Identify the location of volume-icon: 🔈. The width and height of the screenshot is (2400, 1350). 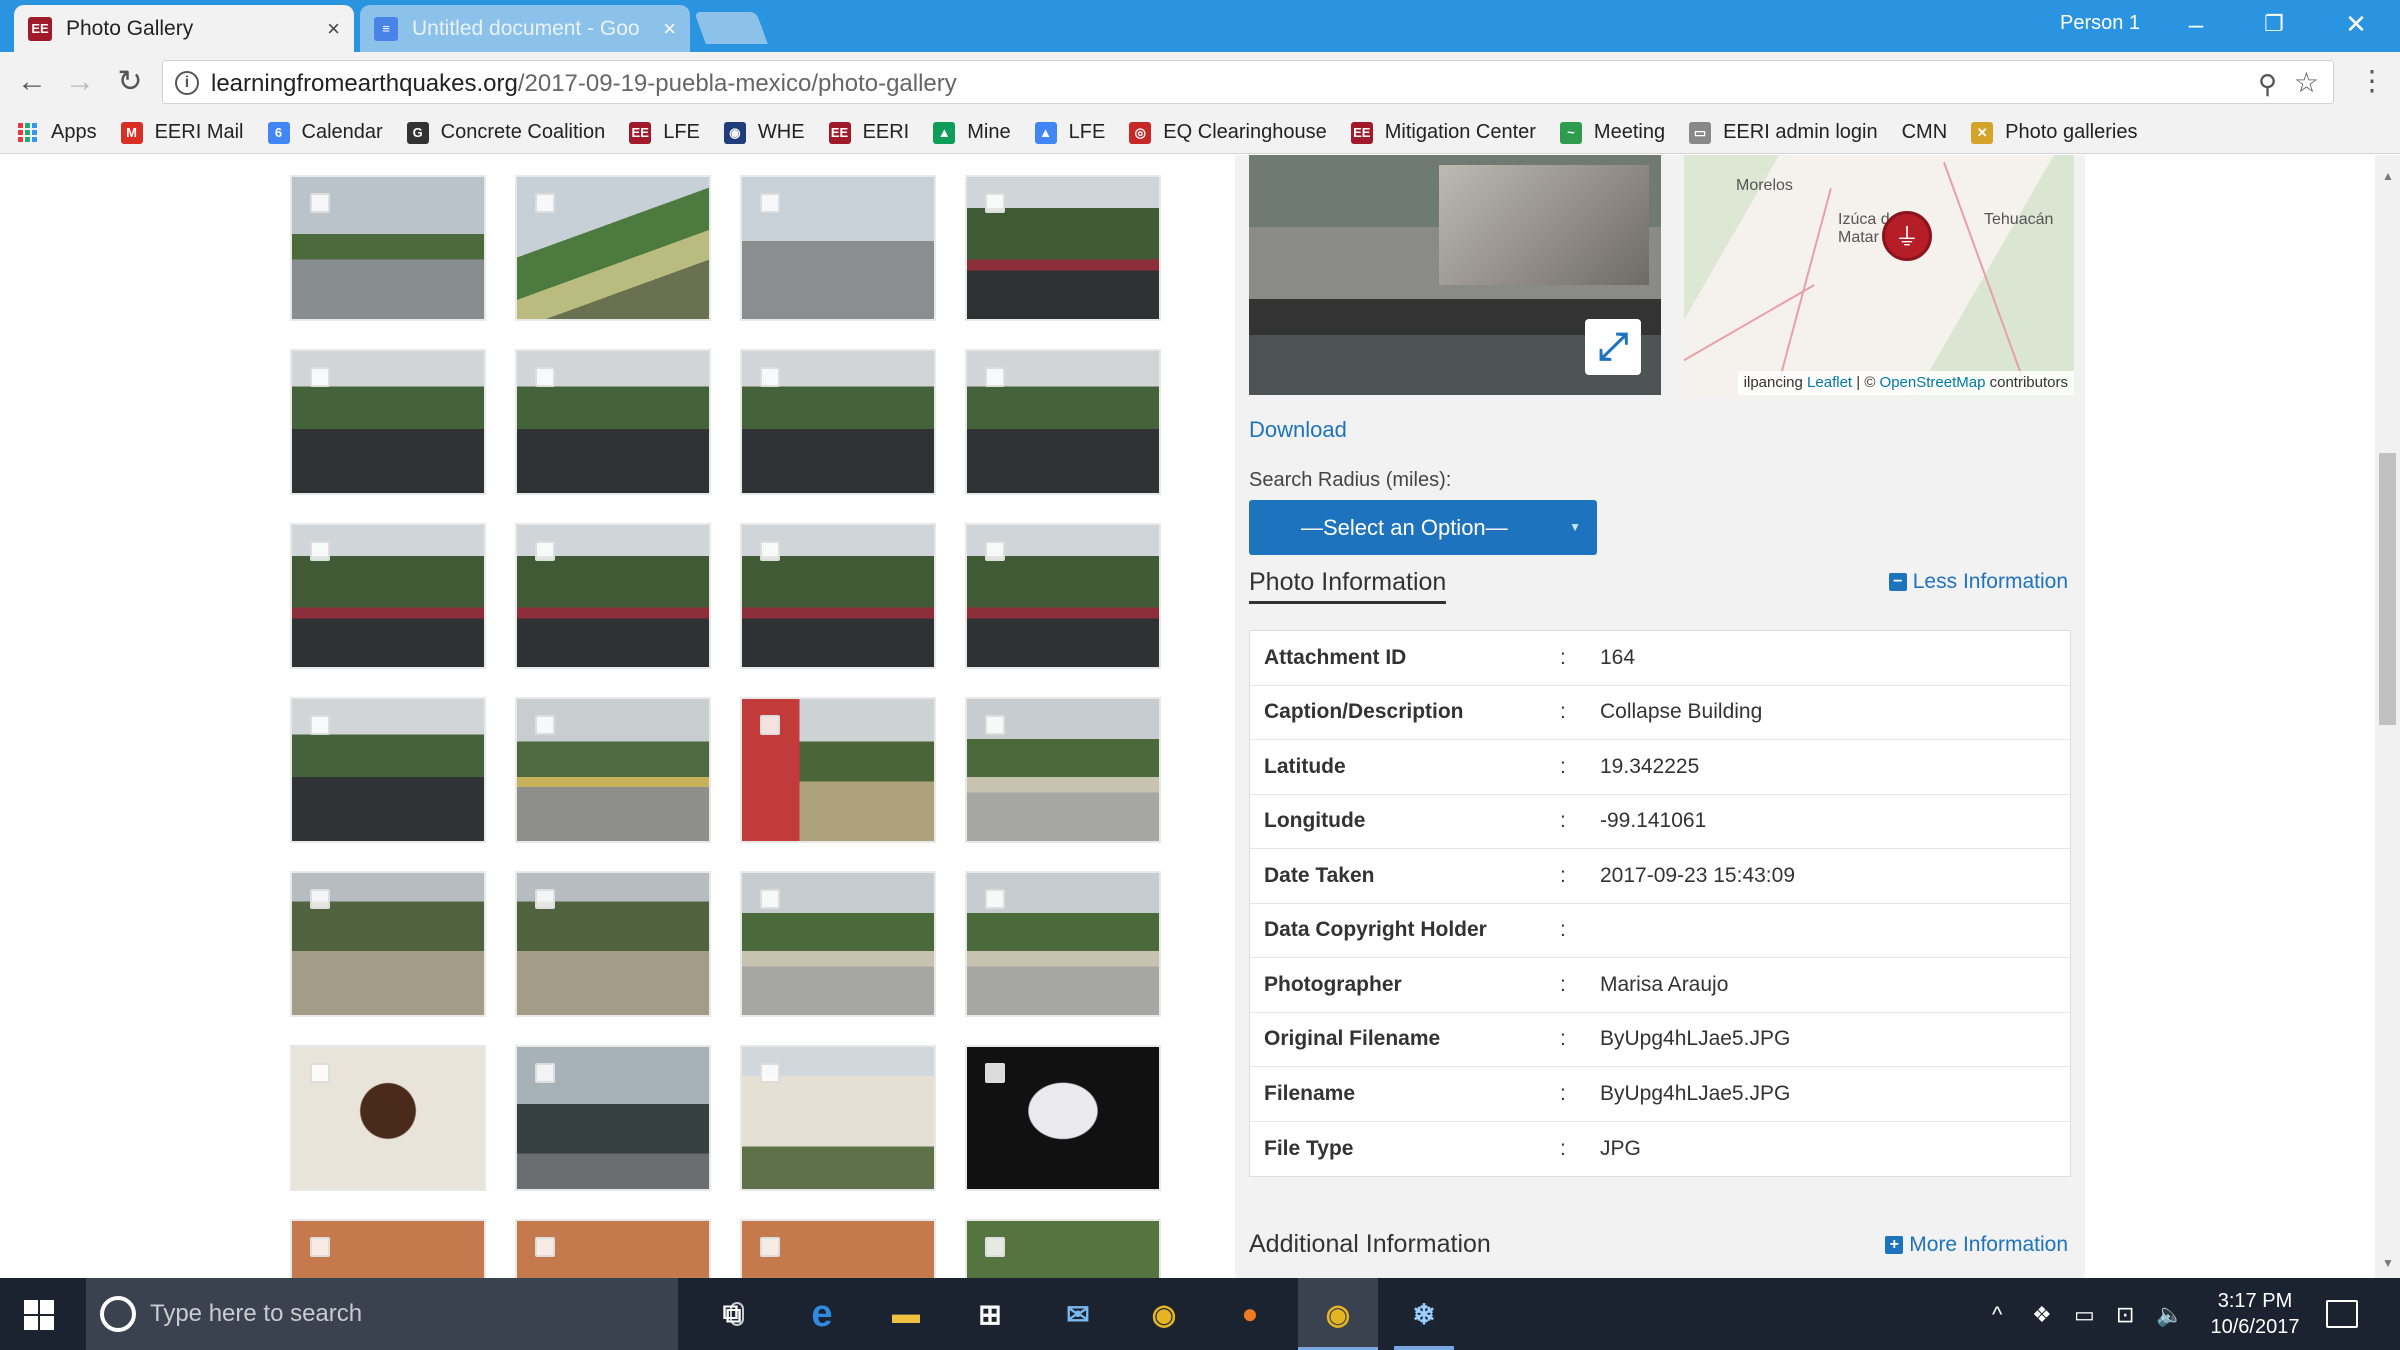
(2169, 1315).